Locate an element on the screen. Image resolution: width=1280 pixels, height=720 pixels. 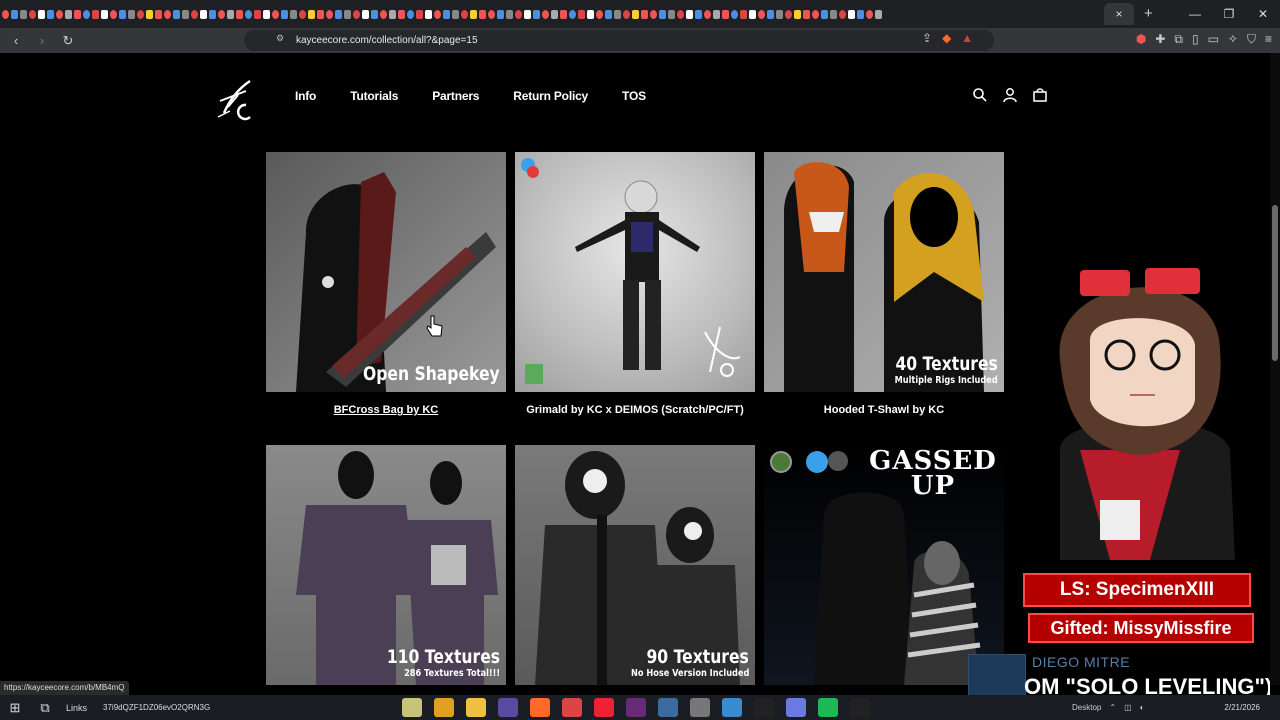
wallet-icon: ▭ is located at coordinates (1213, 39).